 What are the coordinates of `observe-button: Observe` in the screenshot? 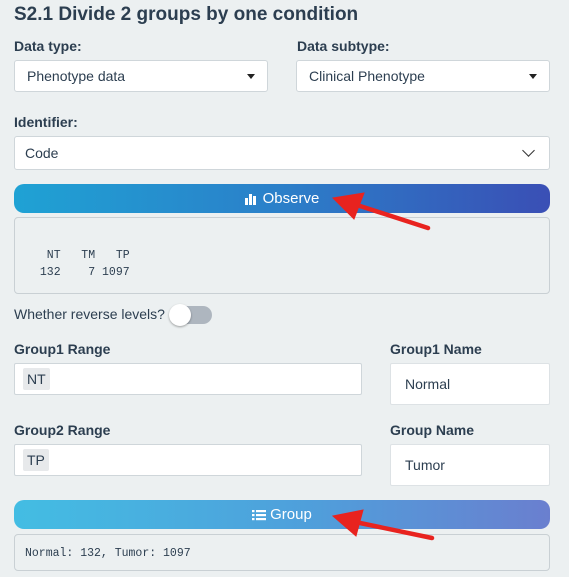 It's located at (282, 198).